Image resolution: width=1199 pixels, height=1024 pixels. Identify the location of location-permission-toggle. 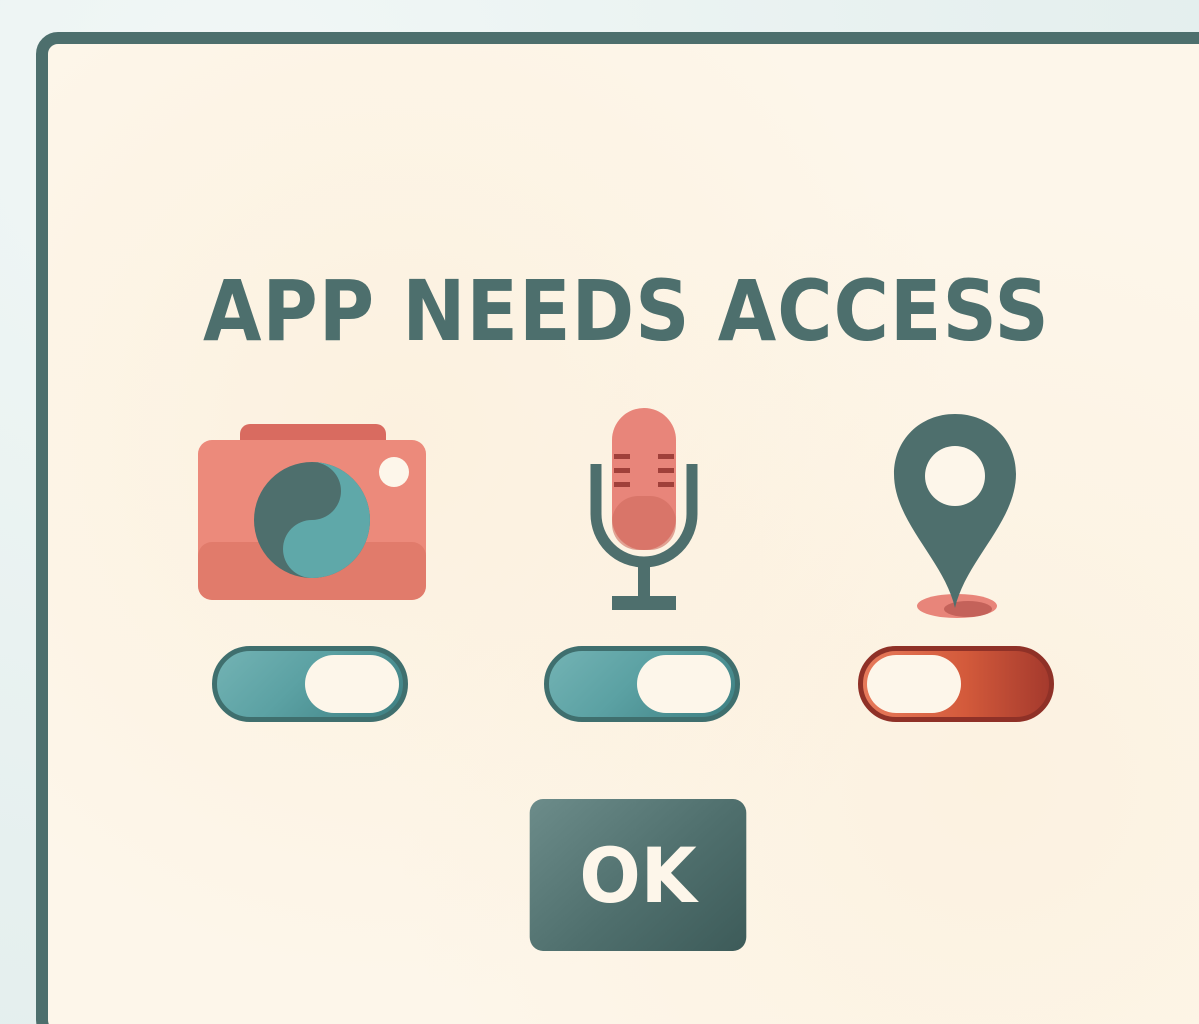
(956, 684).